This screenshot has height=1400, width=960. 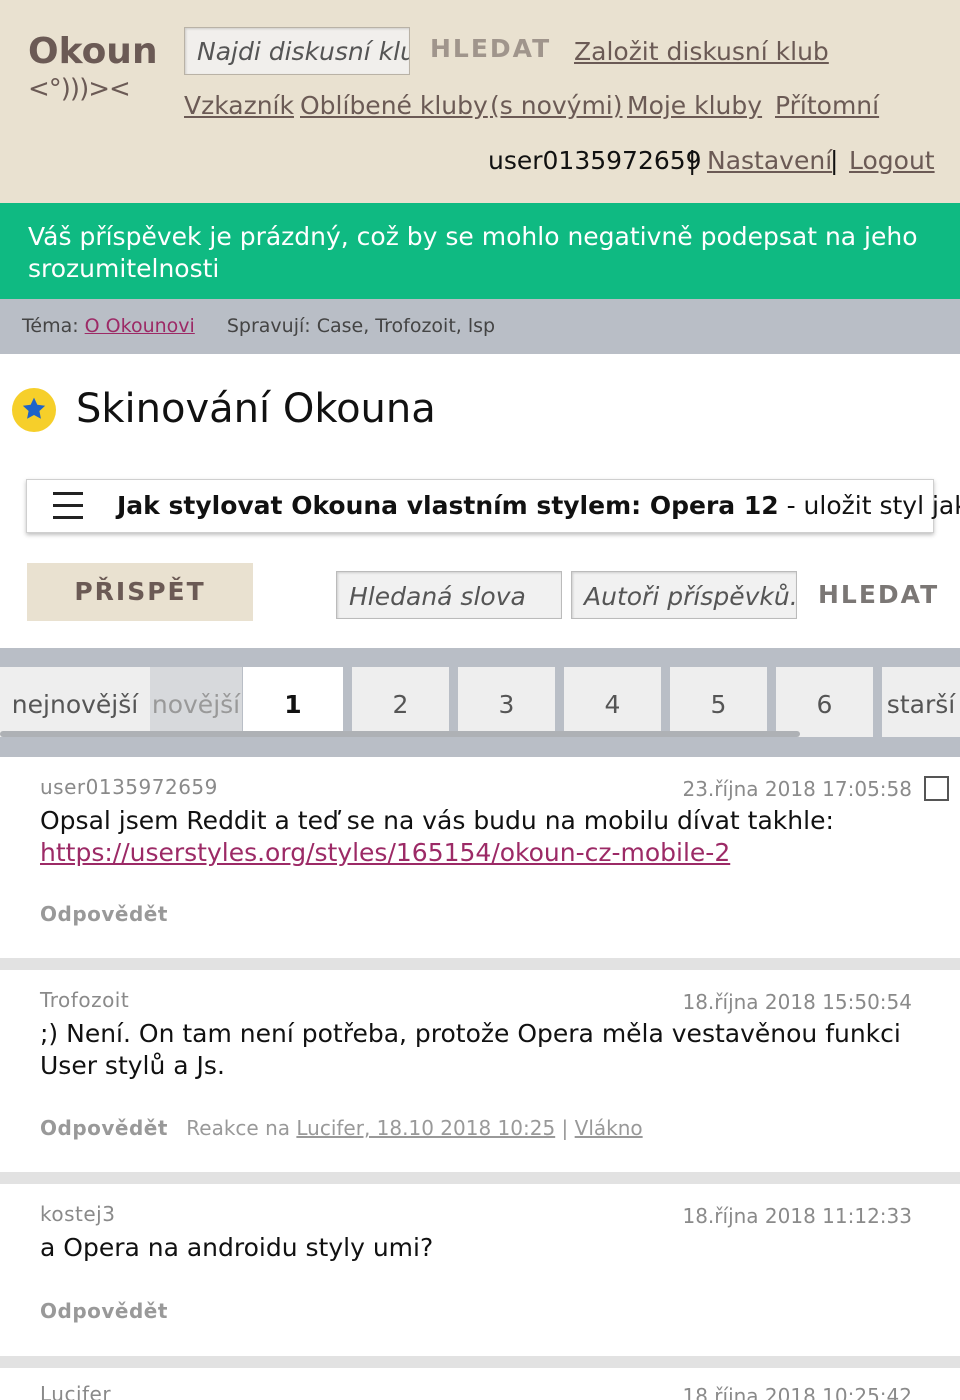 What do you see at coordinates (892, 160) in the screenshot?
I see `logout-link: Logout` at bounding box center [892, 160].